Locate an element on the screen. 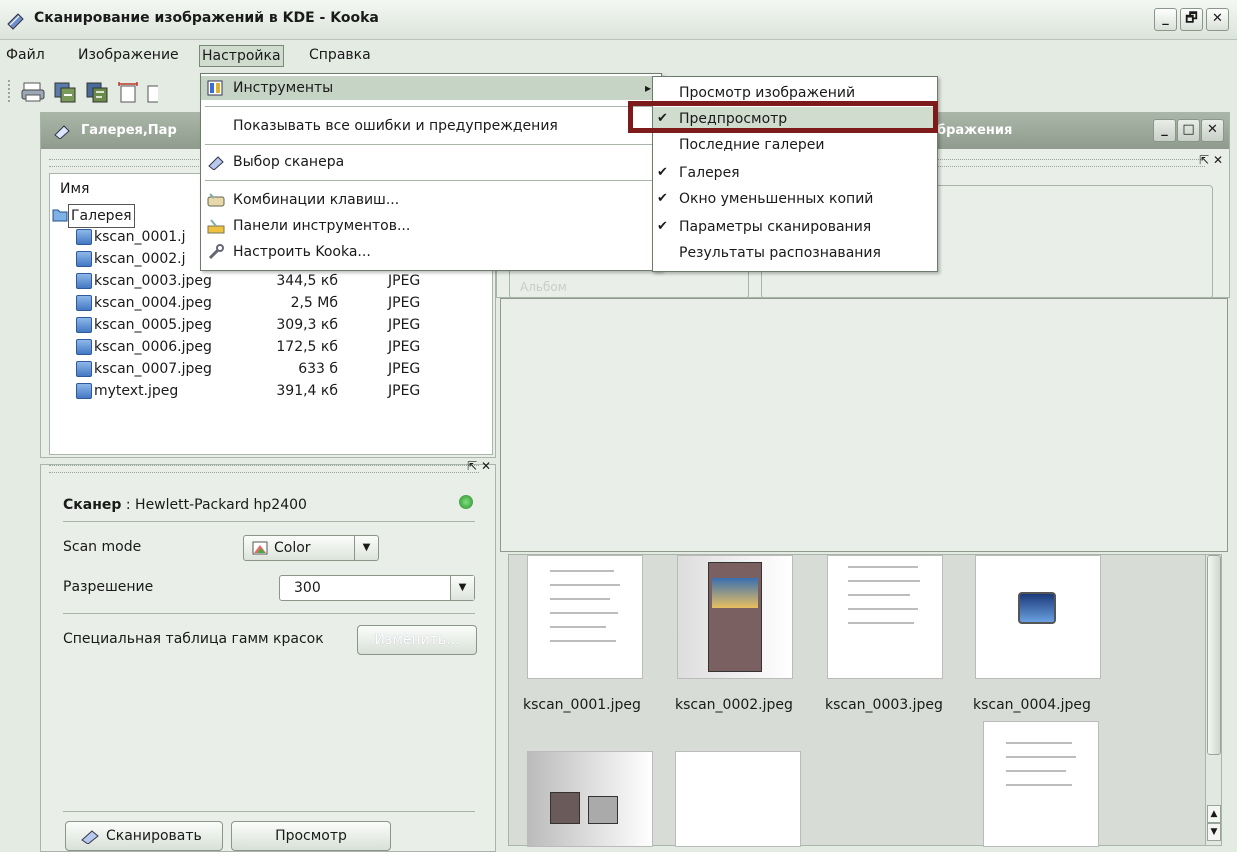 The height and width of the screenshot is (852, 1237). submenu-item: Последние галереи is located at coordinates (795, 145).